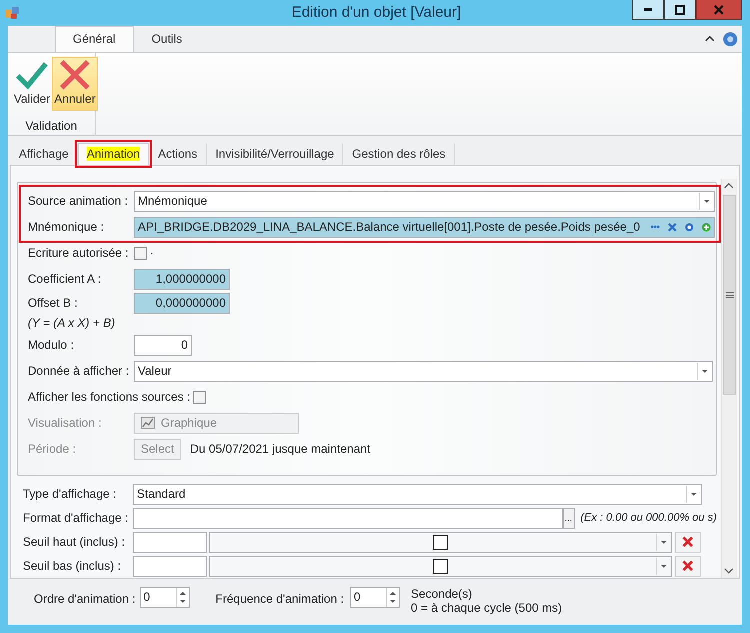  I want to click on mnemonic-field: API_BRIDGE.DB2029_LINA_BALANCE.Balance virtuelle[001].Poste de pesée.Poids pesée_0, so click(424, 227).